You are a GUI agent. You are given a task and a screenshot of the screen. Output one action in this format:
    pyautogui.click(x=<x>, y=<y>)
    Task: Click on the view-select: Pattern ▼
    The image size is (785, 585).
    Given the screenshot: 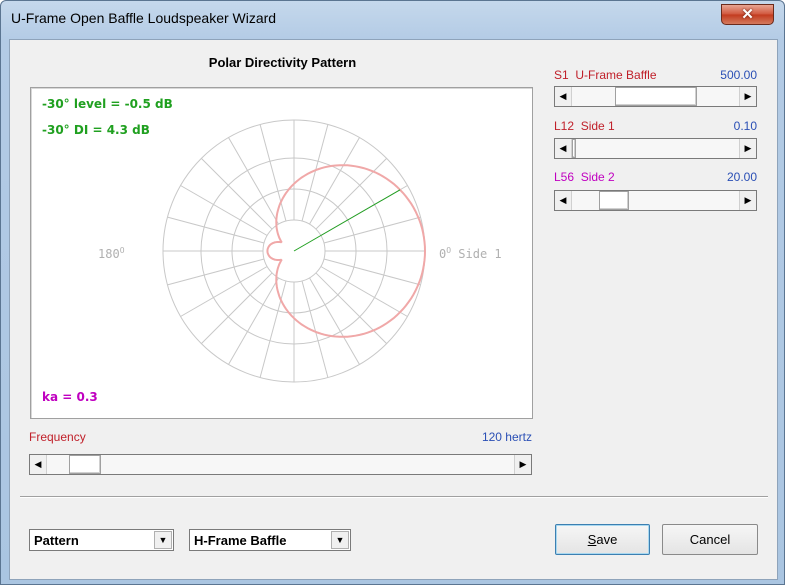 What is the action you would take?
    pyautogui.click(x=101, y=540)
    